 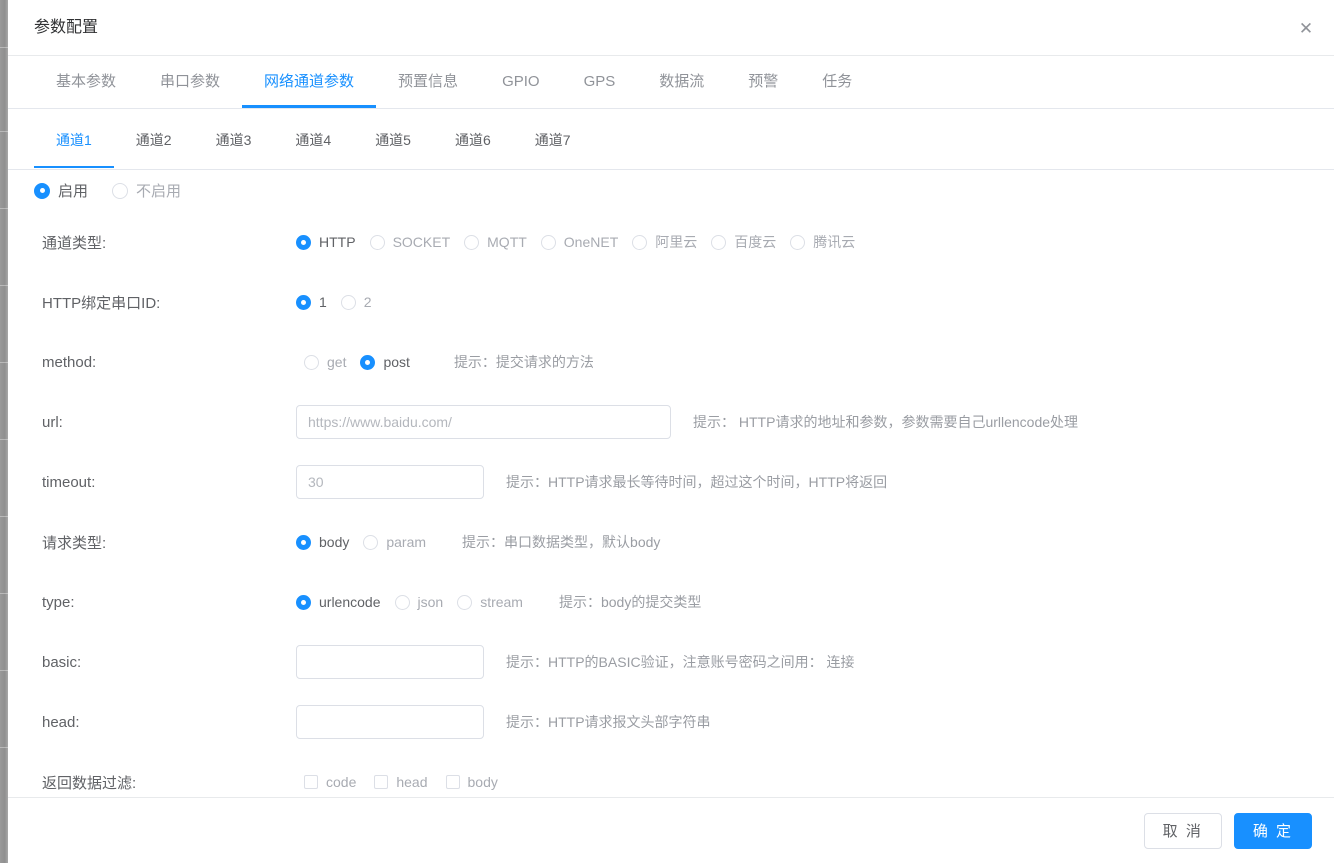 I want to click on radio-channel-type-socket: SOCKET, so click(x=409, y=242).